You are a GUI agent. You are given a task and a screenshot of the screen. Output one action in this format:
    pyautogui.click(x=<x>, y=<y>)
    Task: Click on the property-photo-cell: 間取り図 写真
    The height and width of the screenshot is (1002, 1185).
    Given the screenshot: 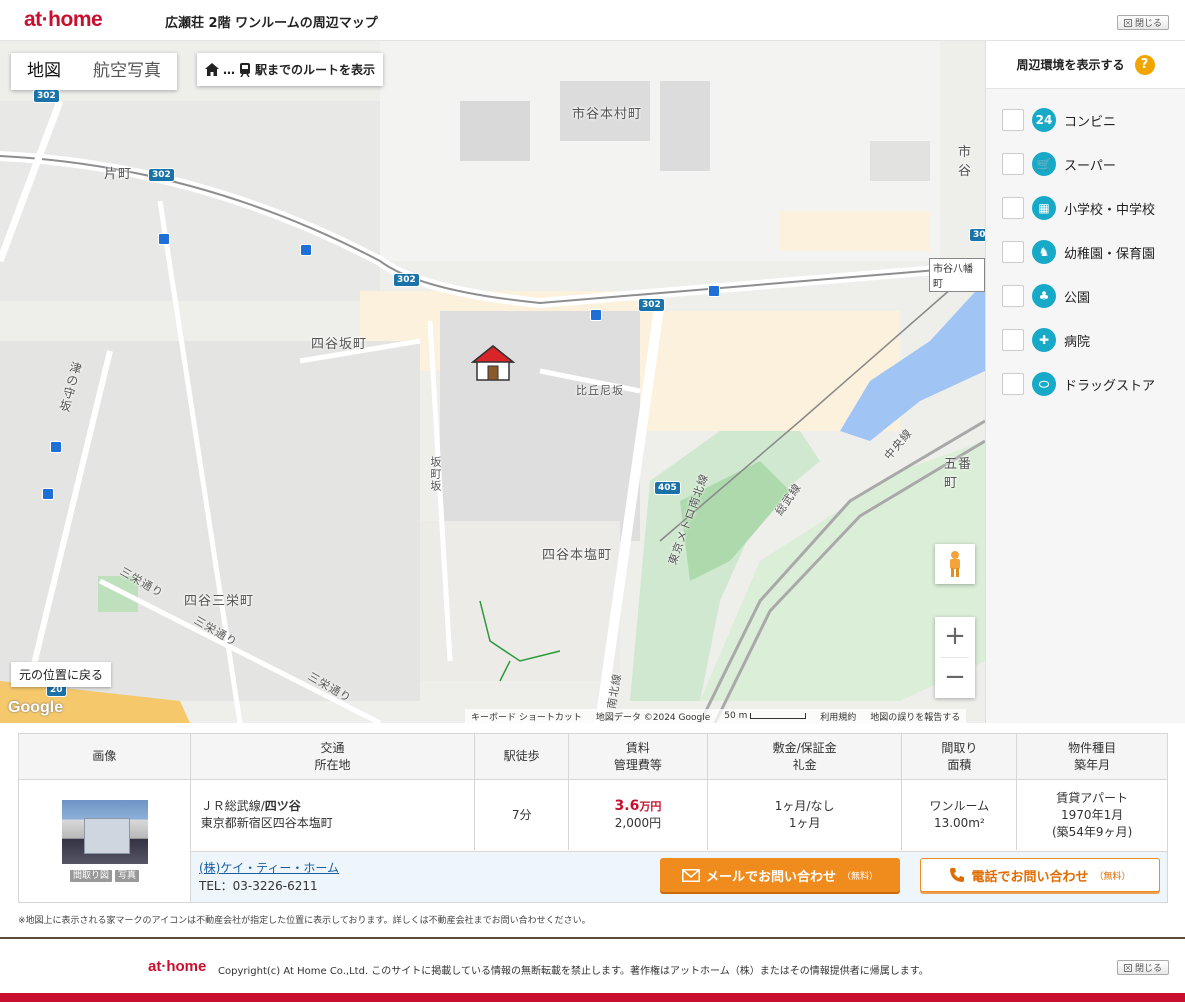 What is the action you would take?
    pyautogui.click(x=105, y=841)
    